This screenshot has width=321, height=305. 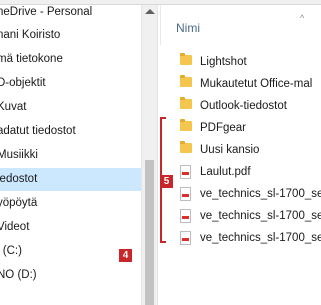 What do you see at coordinates (160, 25) in the screenshot?
I see `column-separator` at bounding box center [160, 25].